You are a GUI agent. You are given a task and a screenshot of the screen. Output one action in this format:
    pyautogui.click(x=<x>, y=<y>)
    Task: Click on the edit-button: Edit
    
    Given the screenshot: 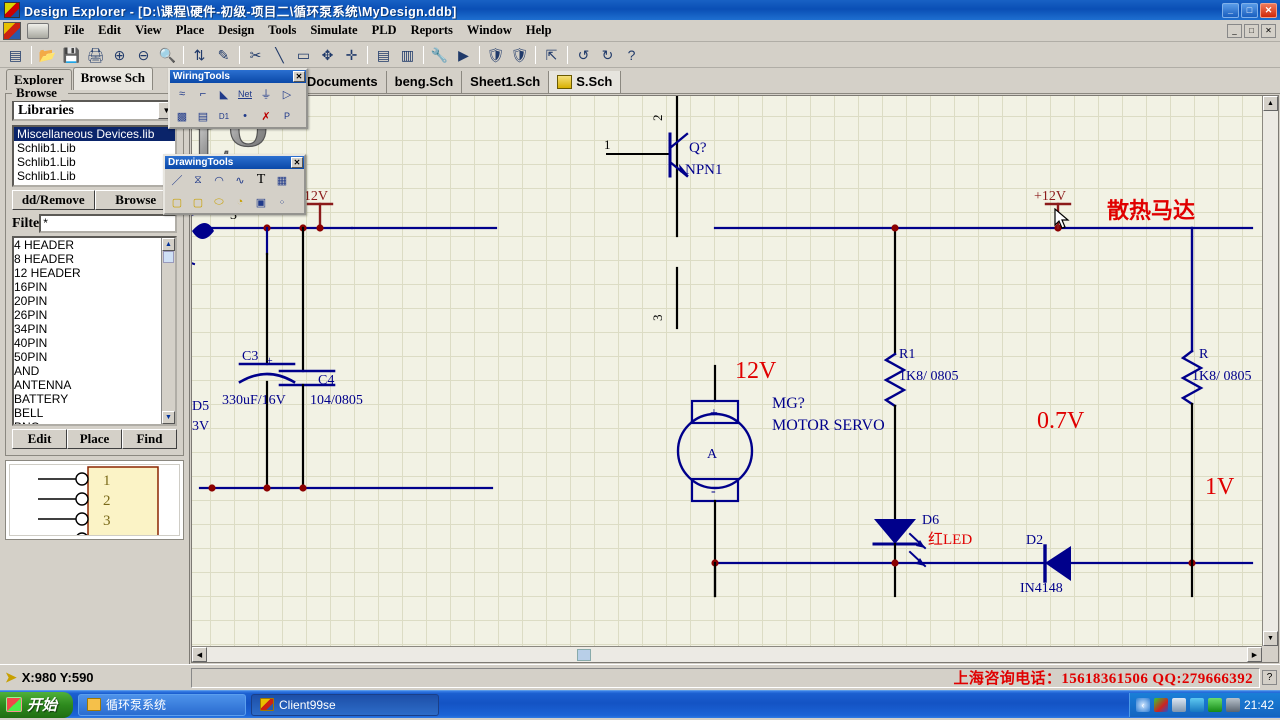 What is the action you would take?
    pyautogui.click(x=39, y=439)
    